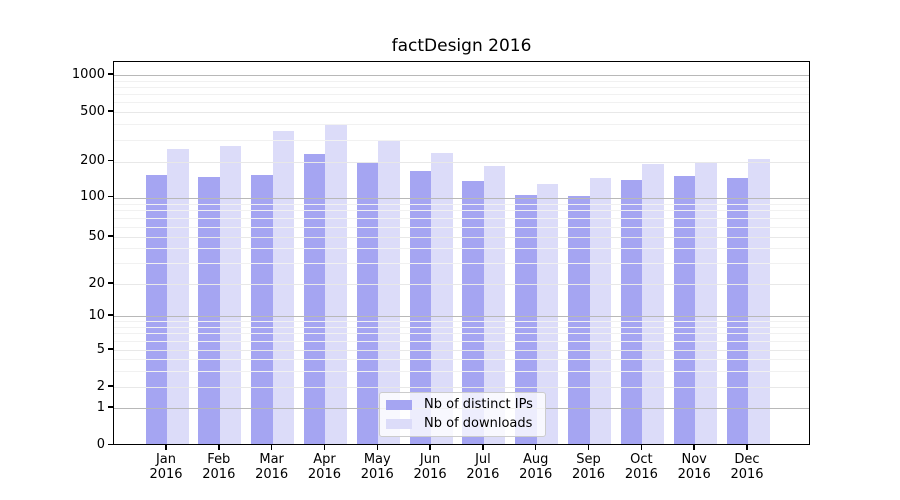  I want to click on x-label-month: Jul, so click(483, 459).